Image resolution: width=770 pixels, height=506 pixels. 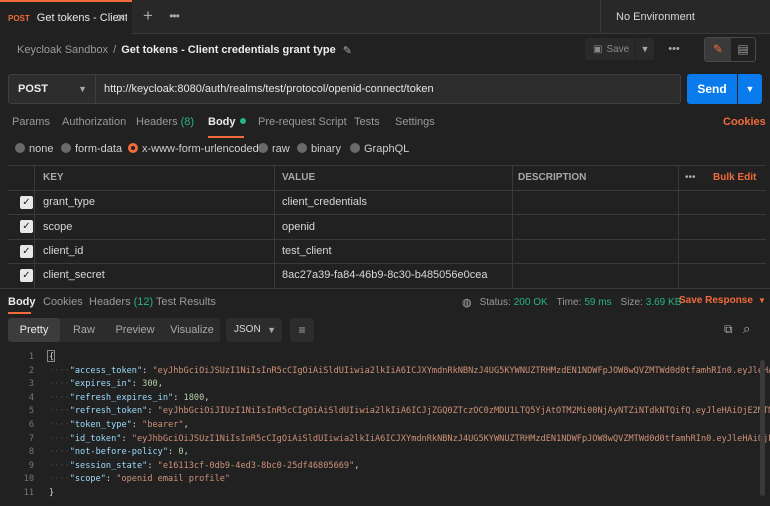 I want to click on param-key: client_secret, so click(x=74, y=275).